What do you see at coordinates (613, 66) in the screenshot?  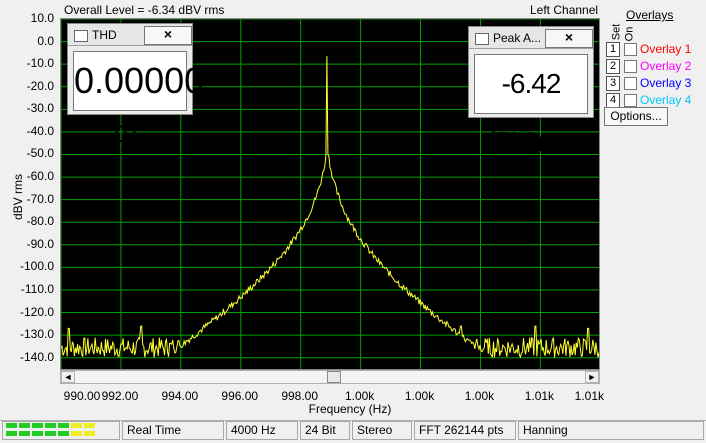 I see `overlay-set-button-2: 2` at bounding box center [613, 66].